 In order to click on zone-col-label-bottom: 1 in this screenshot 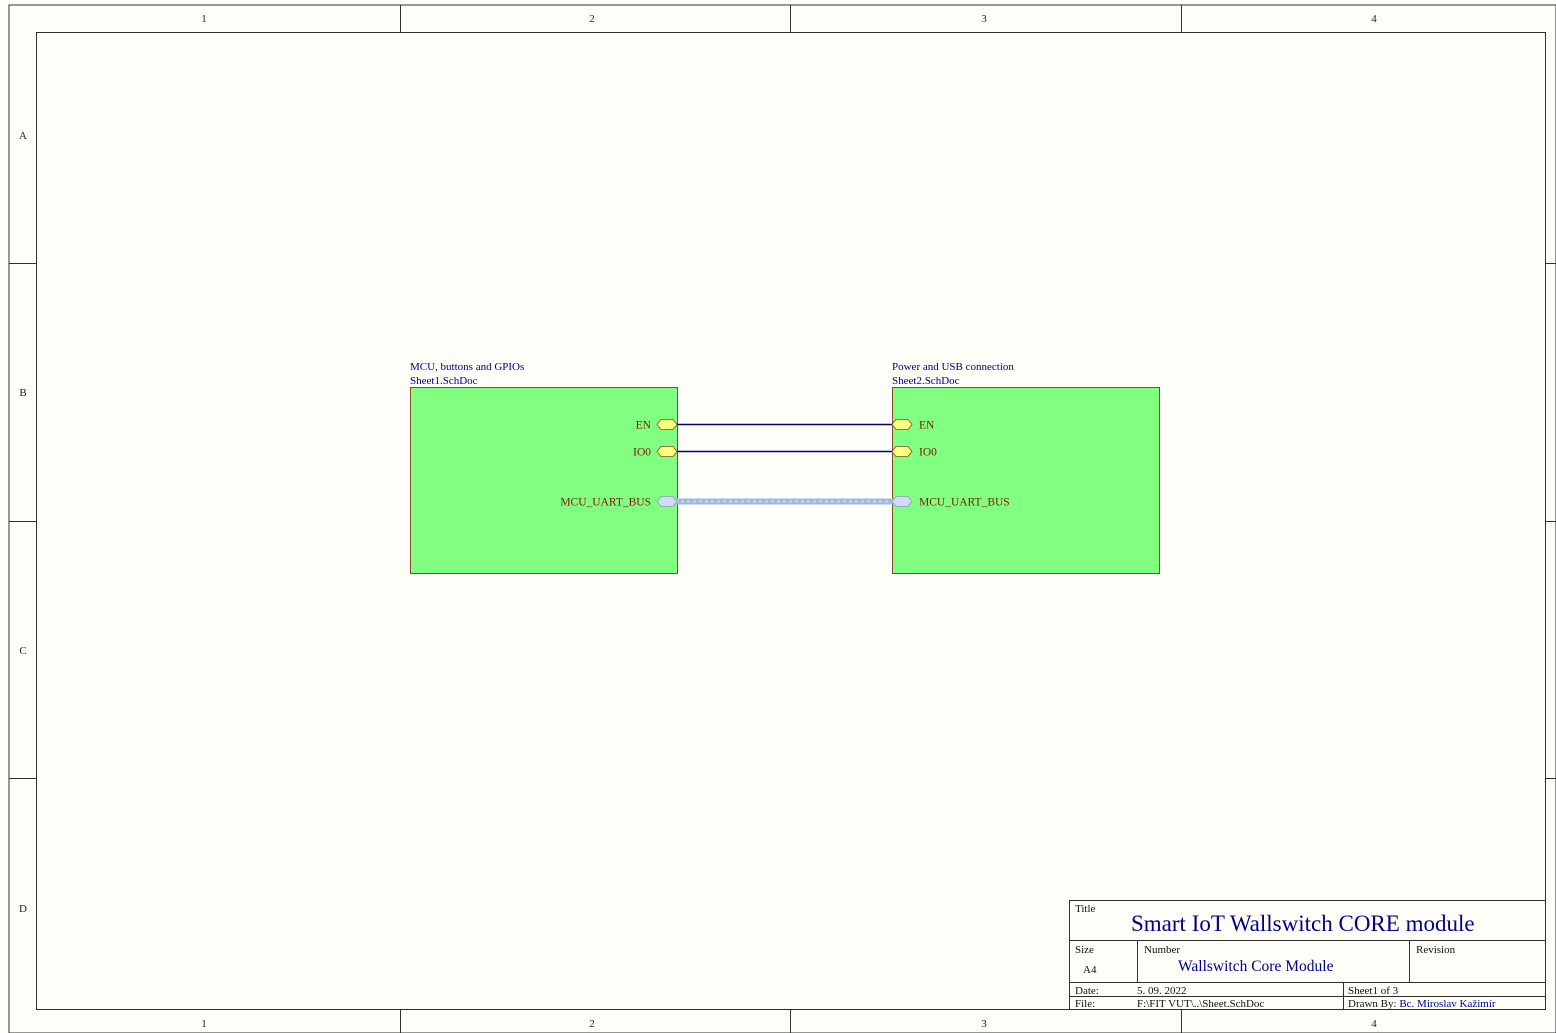, I will do `click(204, 1024)`.